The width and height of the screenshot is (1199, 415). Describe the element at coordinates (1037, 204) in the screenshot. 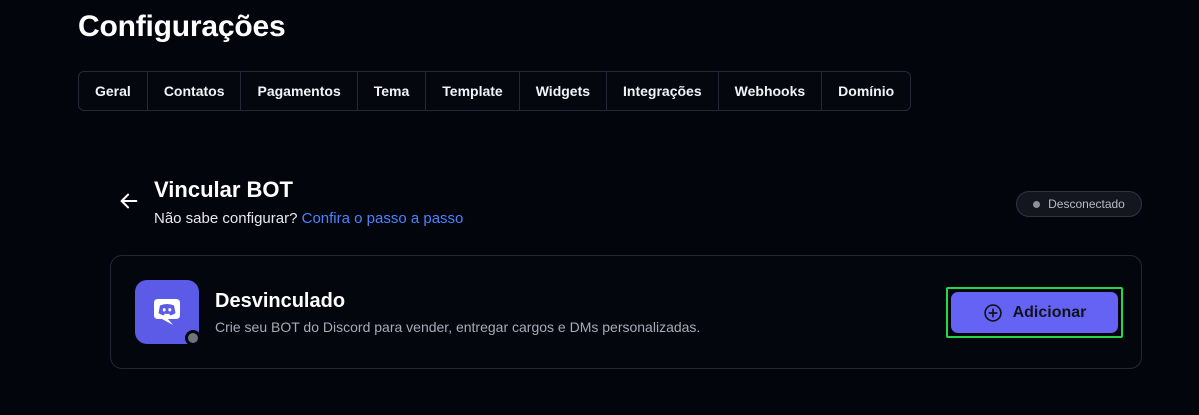

I see `status-dot-icon` at that location.